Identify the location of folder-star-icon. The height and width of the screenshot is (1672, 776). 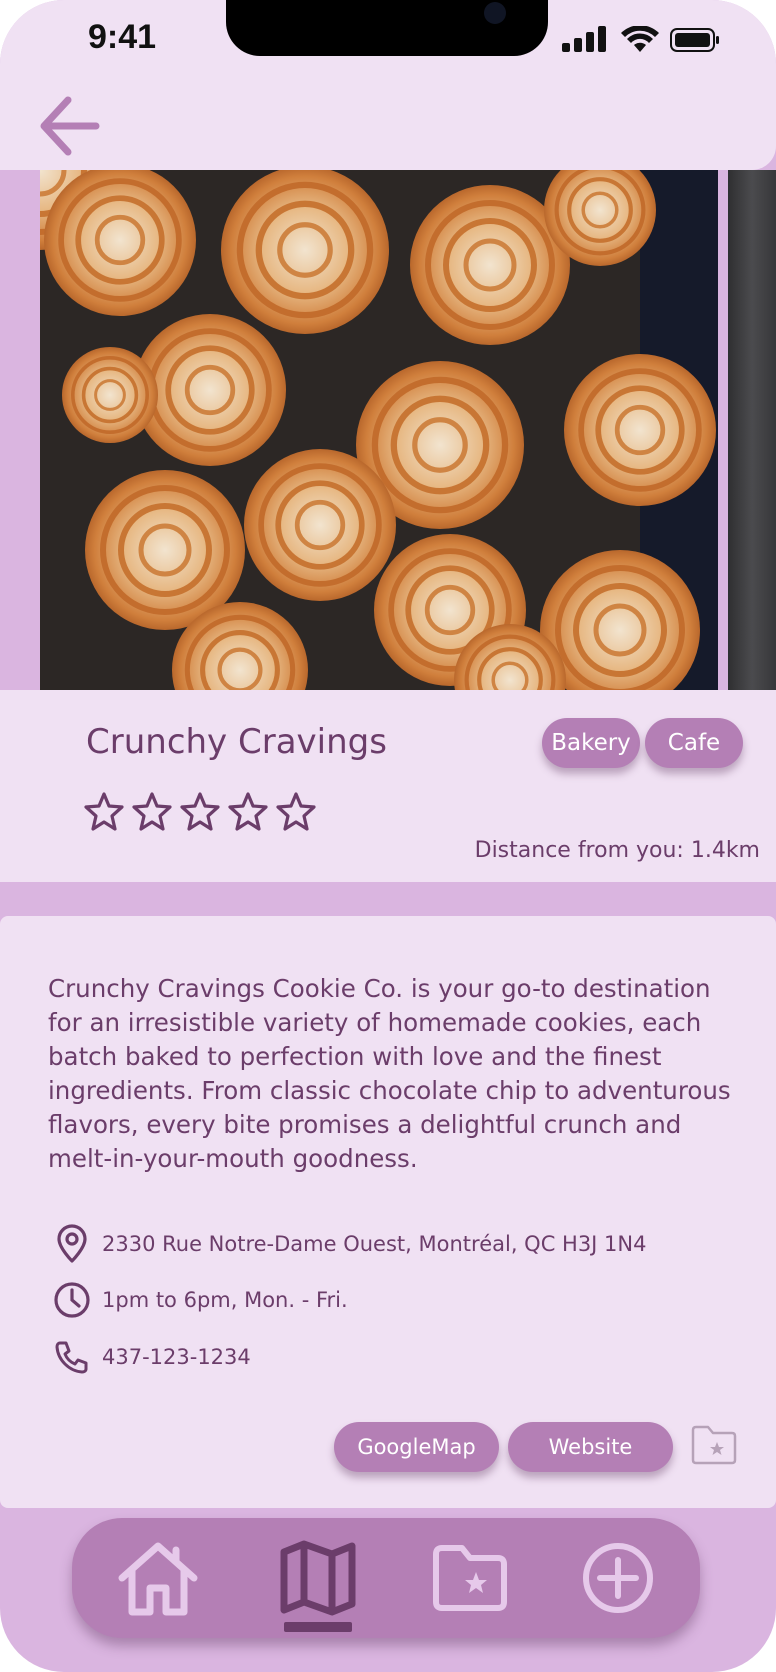
(470, 1578).